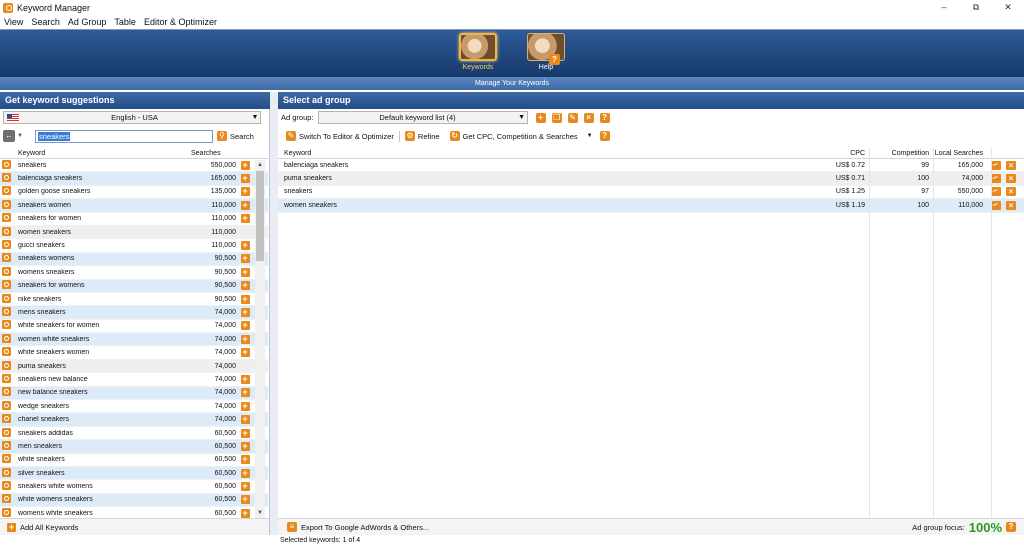 Image resolution: width=1024 pixels, height=547 pixels. Describe the element at coordinates (20, 136) in the screenshot. I see `history-dropdown-icon: ▼` at that location.